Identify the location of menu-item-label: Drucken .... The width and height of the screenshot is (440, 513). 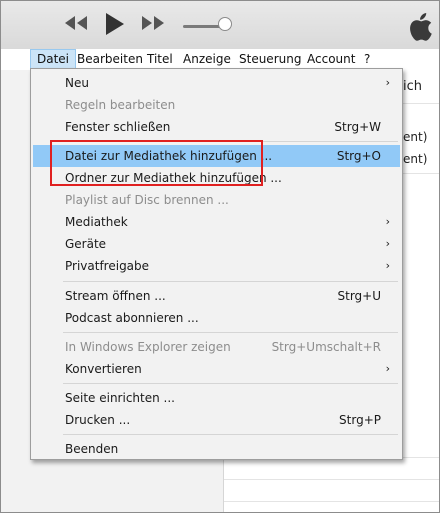
(98, 420).